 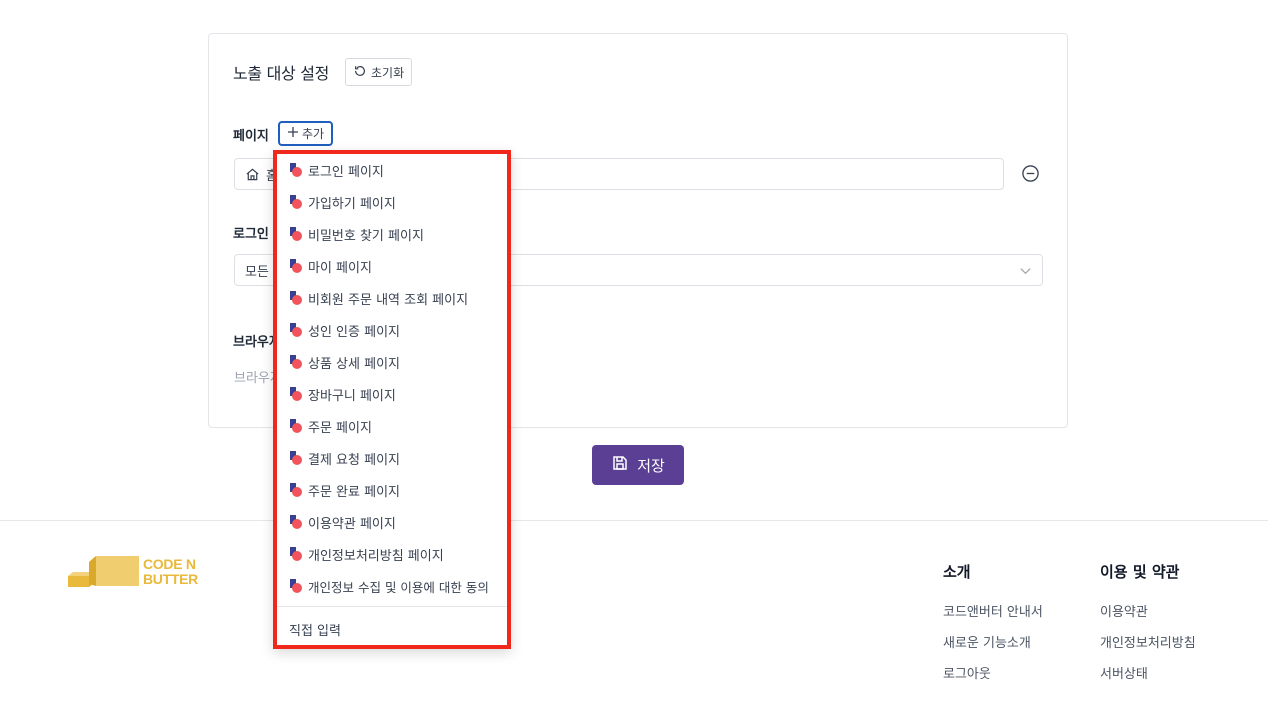 I want to click on dropdown-item: 로그인 페이지, so click(x=336, y=170).